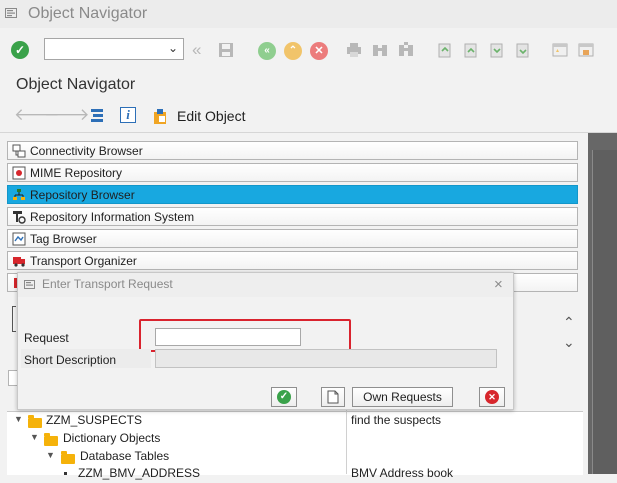 Image resolution: width=617 pixels, height=483 pixels. Describe the element at coordinates (46, 338) in the screenshot. I see `request-label: Request` at that location.